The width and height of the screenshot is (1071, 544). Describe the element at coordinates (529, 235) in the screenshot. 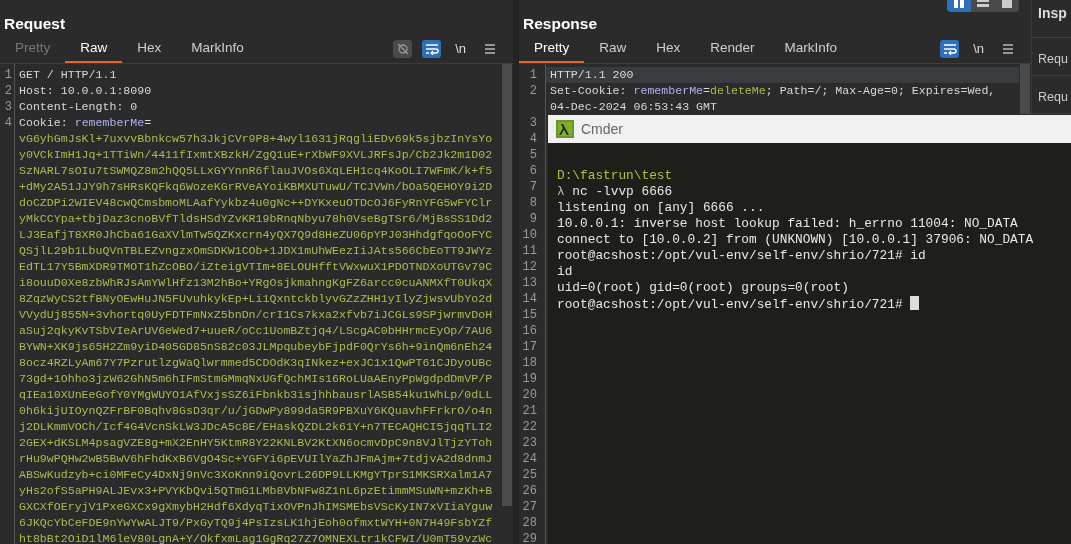

I see `line-number: 10` at that location.